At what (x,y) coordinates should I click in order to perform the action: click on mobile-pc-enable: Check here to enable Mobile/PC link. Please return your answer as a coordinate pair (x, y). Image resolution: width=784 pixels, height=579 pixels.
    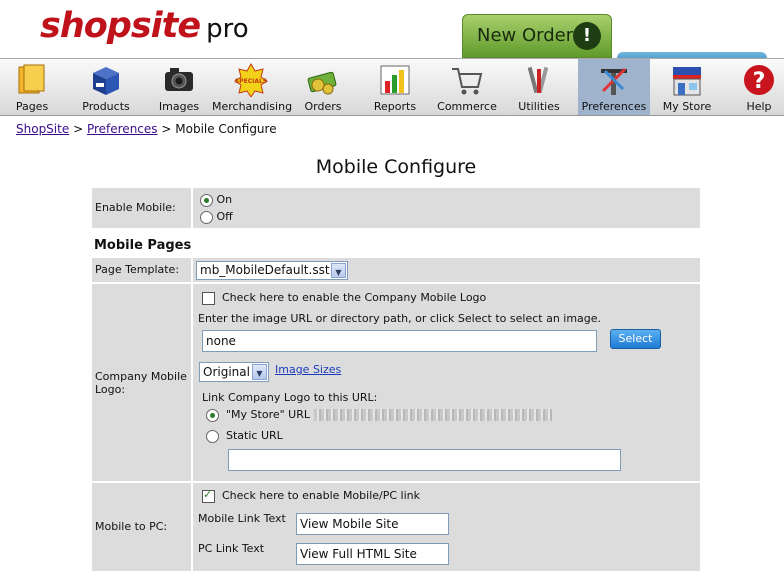
    Looking at the image, I should click on (311, 495).